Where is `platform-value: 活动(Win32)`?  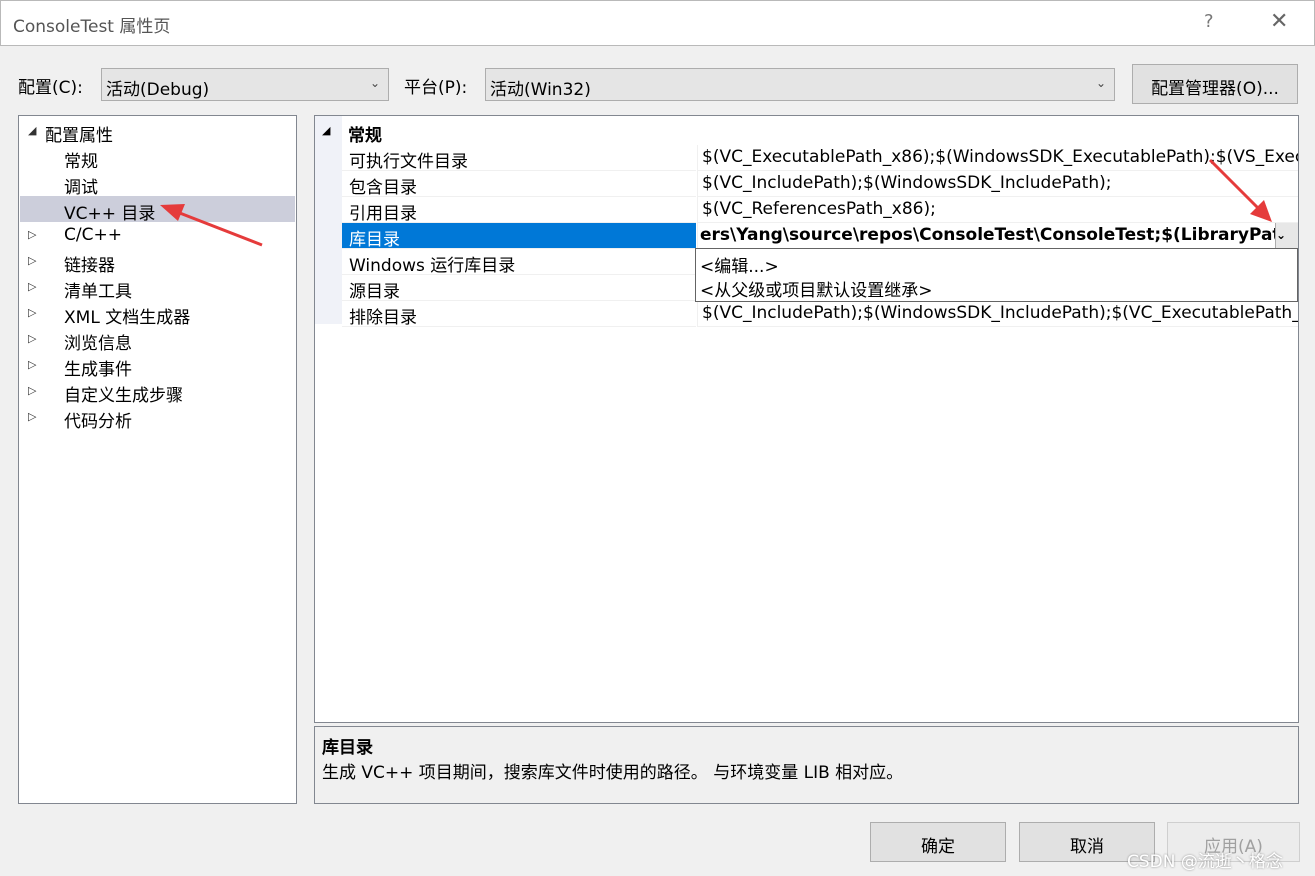
platform-value: 活动(Win32) is located at coordinates (540, 90).